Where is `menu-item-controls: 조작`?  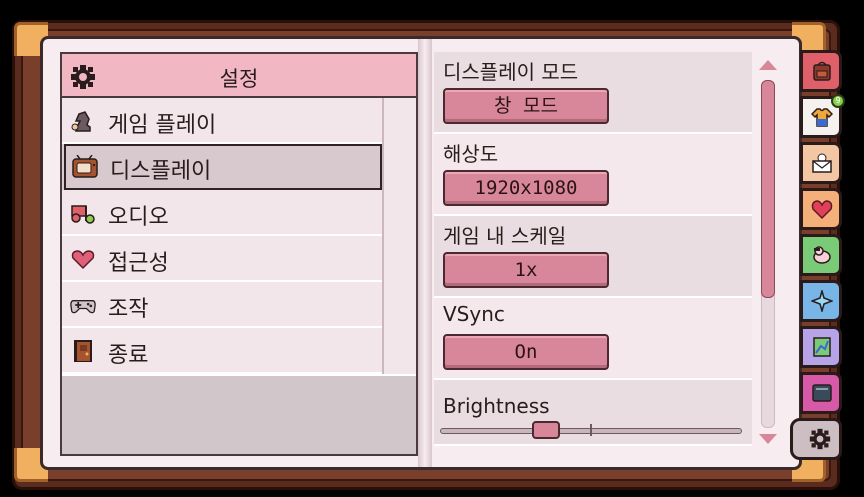
menu-item-controls: 조작 is located at coordinates (222, 305).